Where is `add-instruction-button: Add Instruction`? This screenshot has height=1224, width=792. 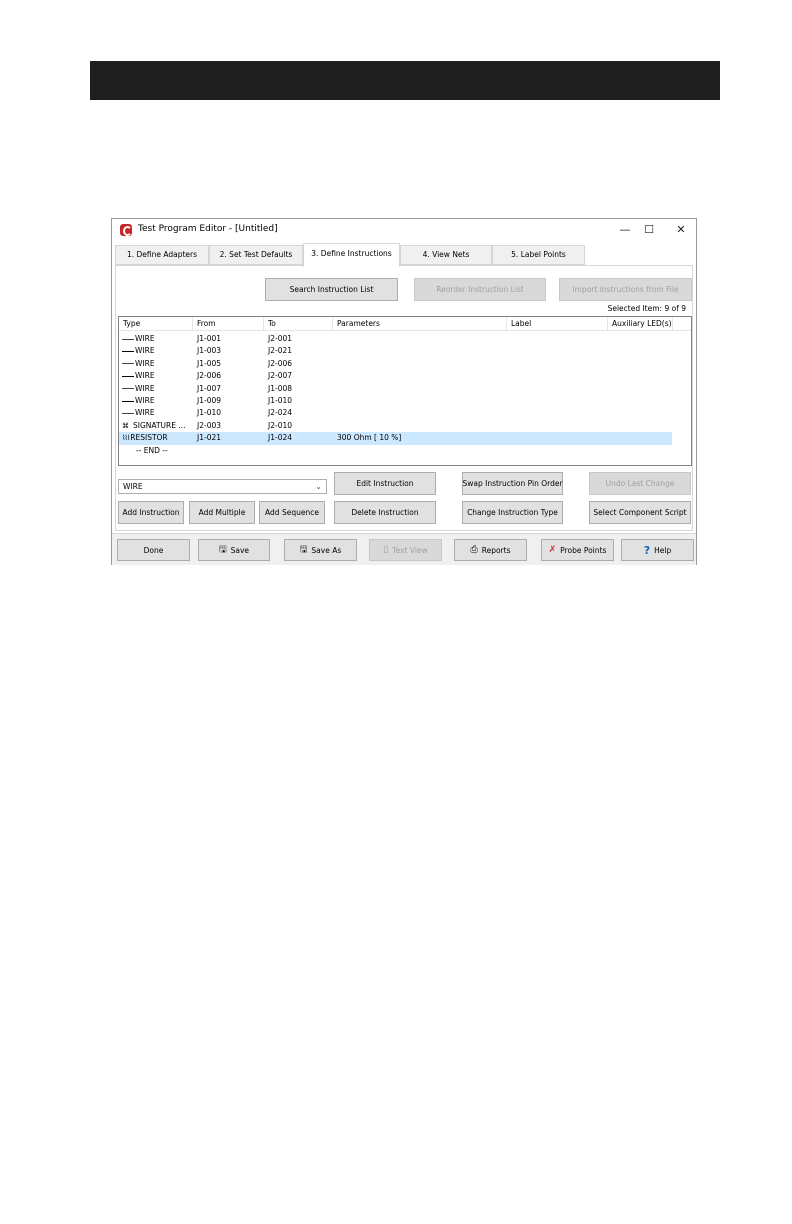 add-instruction-button: Add Instruction is located at coordinates (151, 512).